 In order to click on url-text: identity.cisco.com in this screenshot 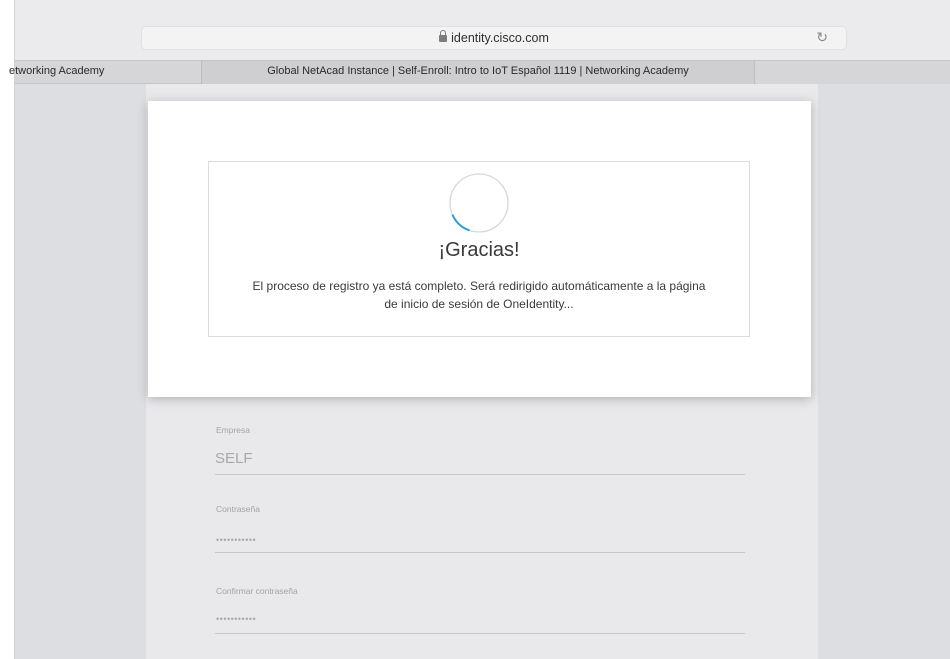, I will do `click(500, 38)`.